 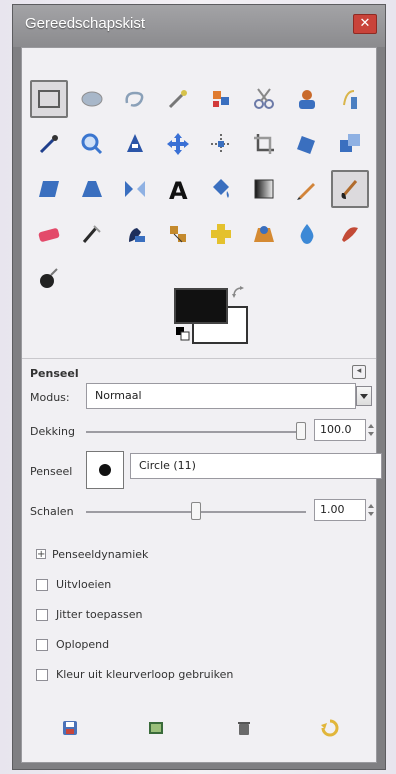 I want to click on scissors-icon, so click(x=264, y=99).